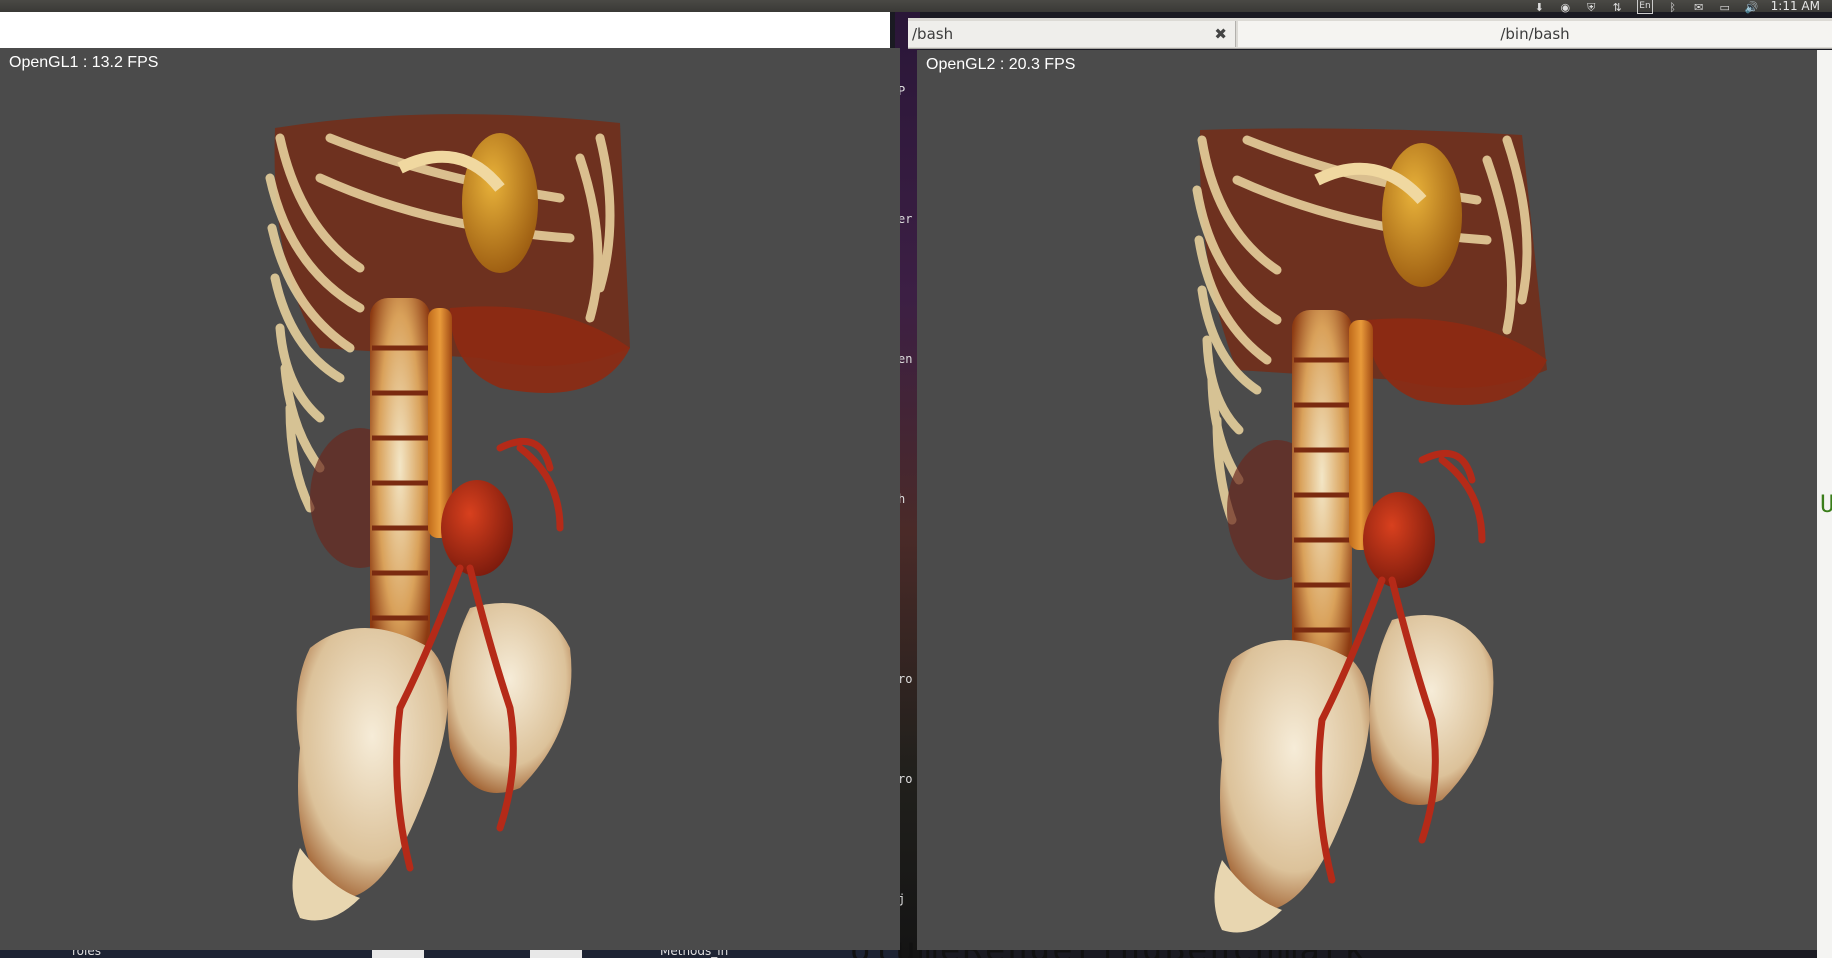  I want to click on volume-icon: 🔊, so click(1752, 7).